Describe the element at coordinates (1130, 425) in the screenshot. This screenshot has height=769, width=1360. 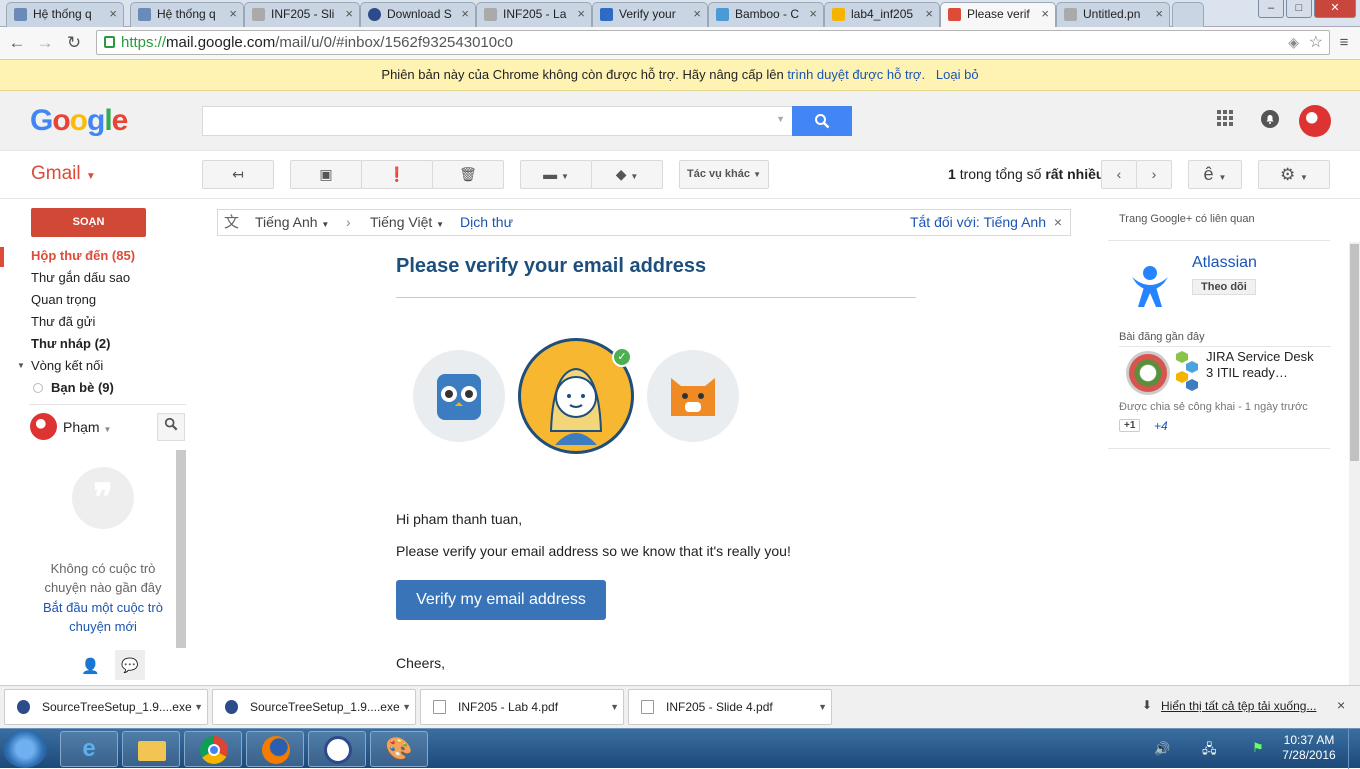
I see `plus-one-button: +1` at that location.